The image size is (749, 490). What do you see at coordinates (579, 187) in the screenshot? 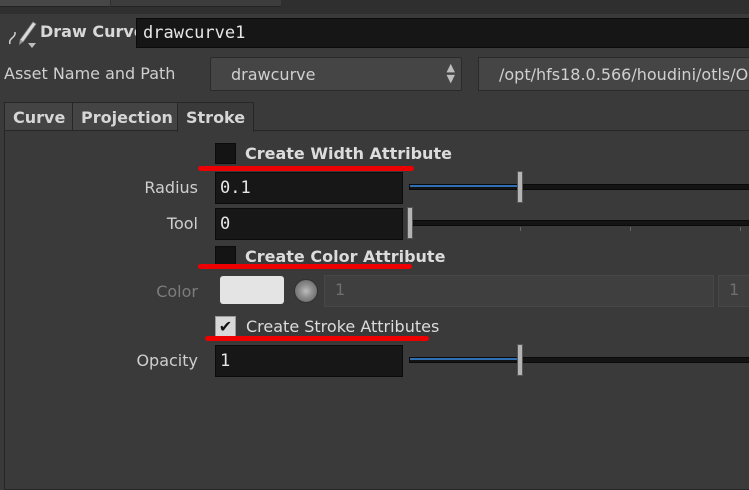
I see `radius-slider-track` at bounding box center [579, 187].